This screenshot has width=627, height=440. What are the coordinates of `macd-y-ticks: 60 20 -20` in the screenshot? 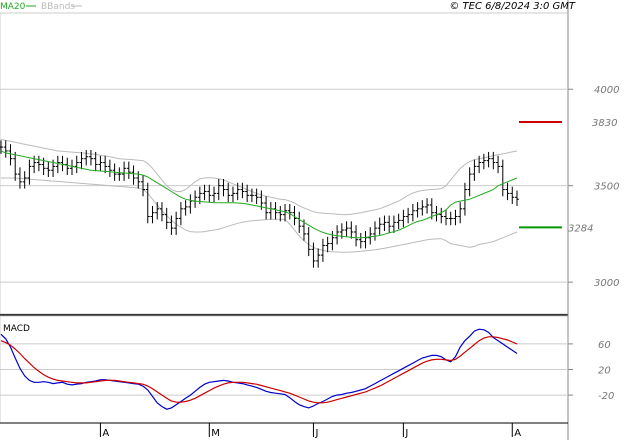 It's located at (591, 371).